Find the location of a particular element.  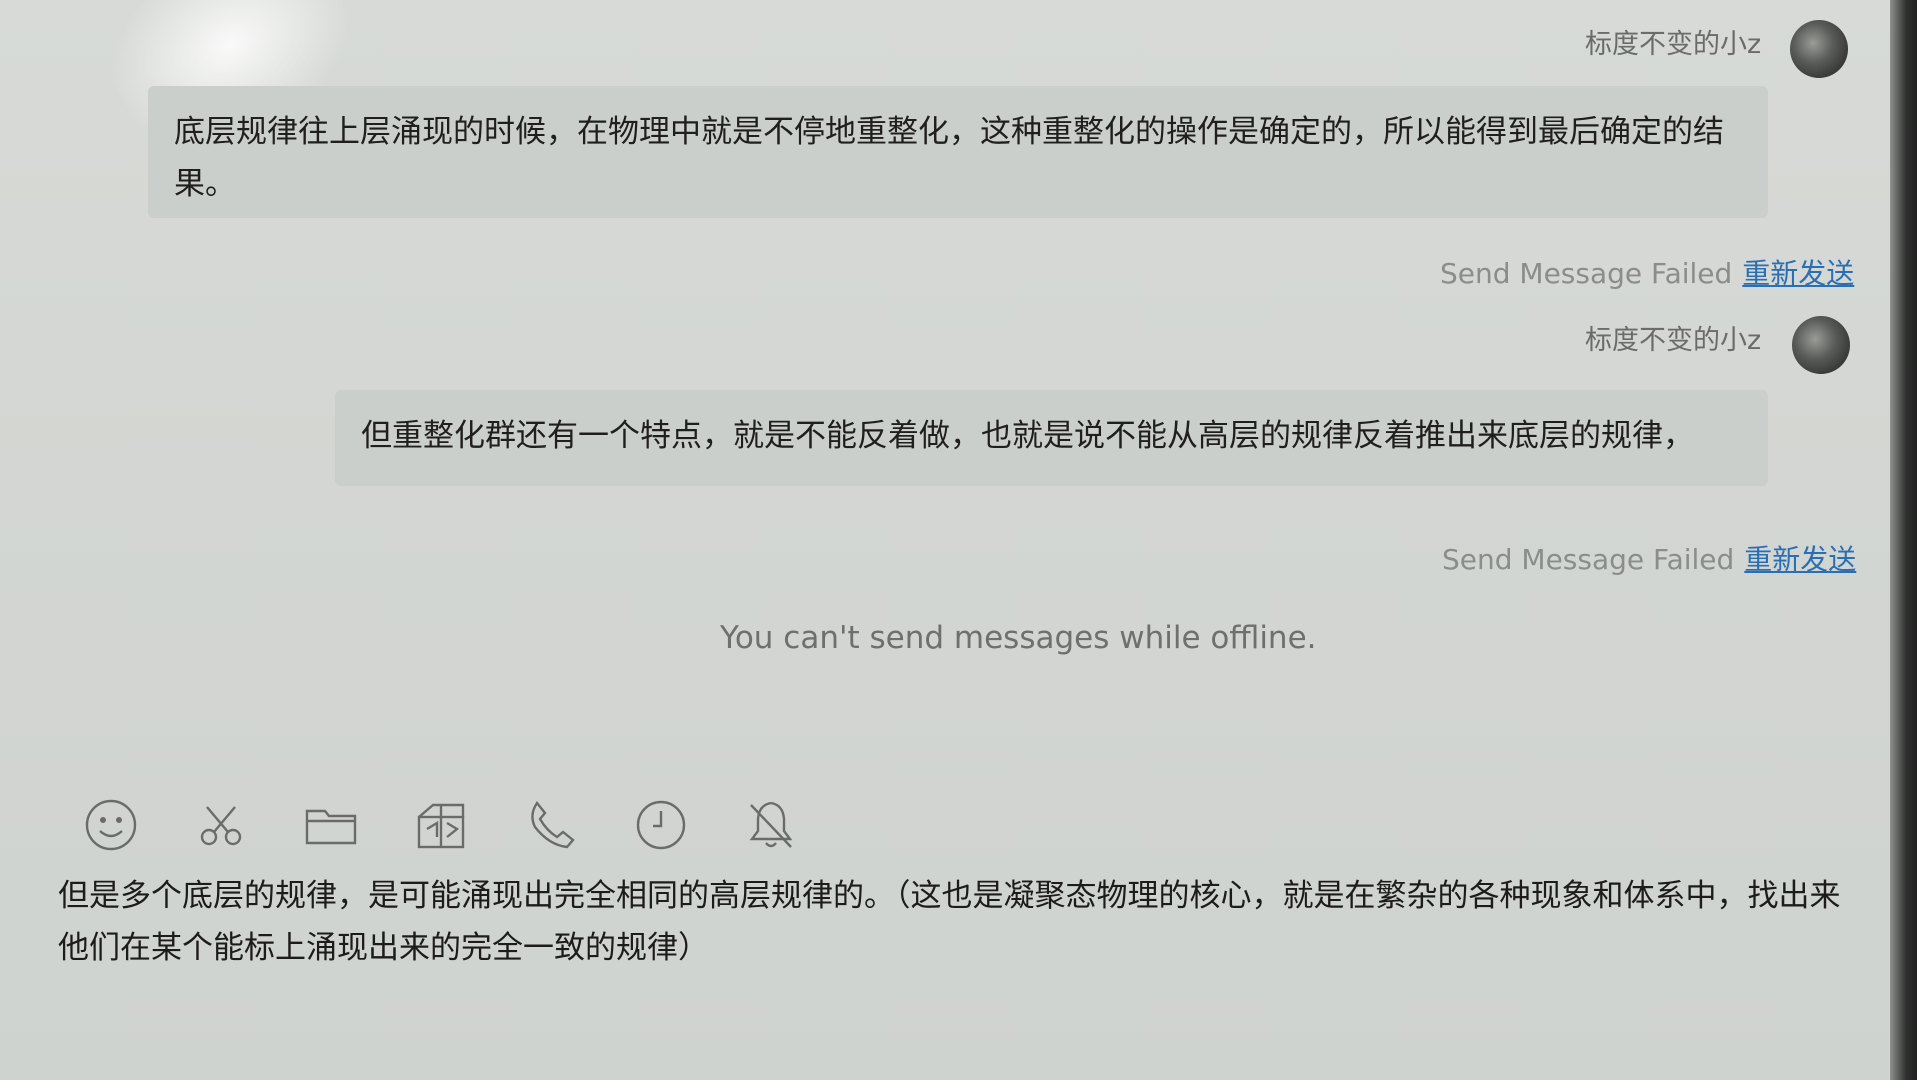

folder-icon is located at coordinates (331, 825).